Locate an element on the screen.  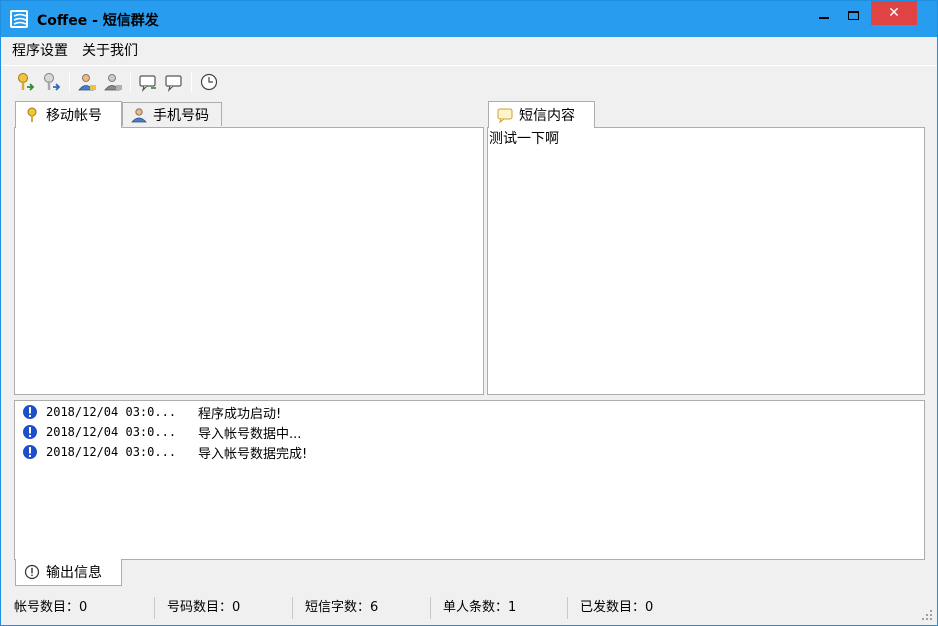
import-numbers-button is located at coordinates (87, 82).